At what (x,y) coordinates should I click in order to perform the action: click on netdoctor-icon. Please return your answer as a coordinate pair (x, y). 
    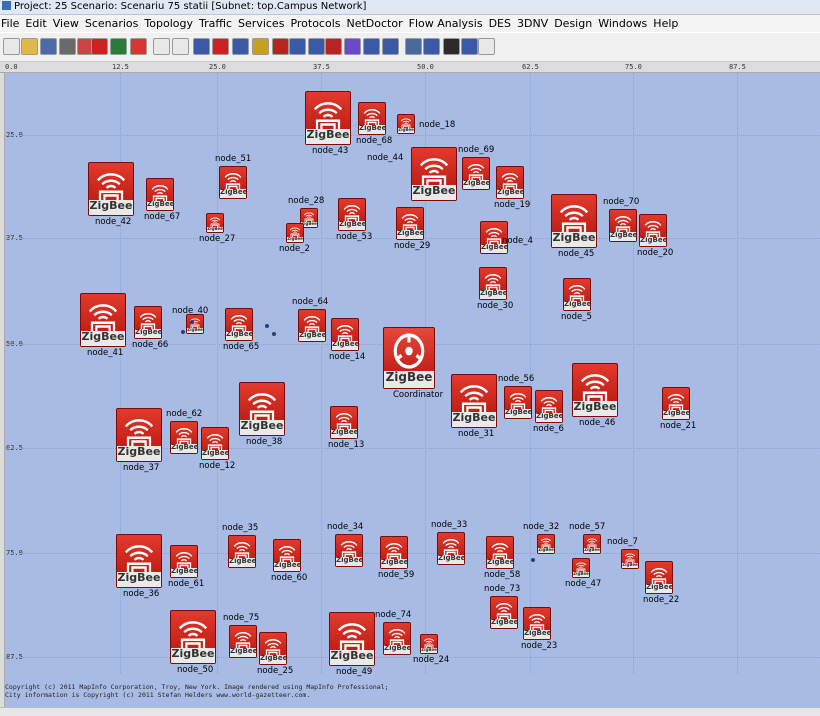
    Looking at the image, I should click on (431, 46).